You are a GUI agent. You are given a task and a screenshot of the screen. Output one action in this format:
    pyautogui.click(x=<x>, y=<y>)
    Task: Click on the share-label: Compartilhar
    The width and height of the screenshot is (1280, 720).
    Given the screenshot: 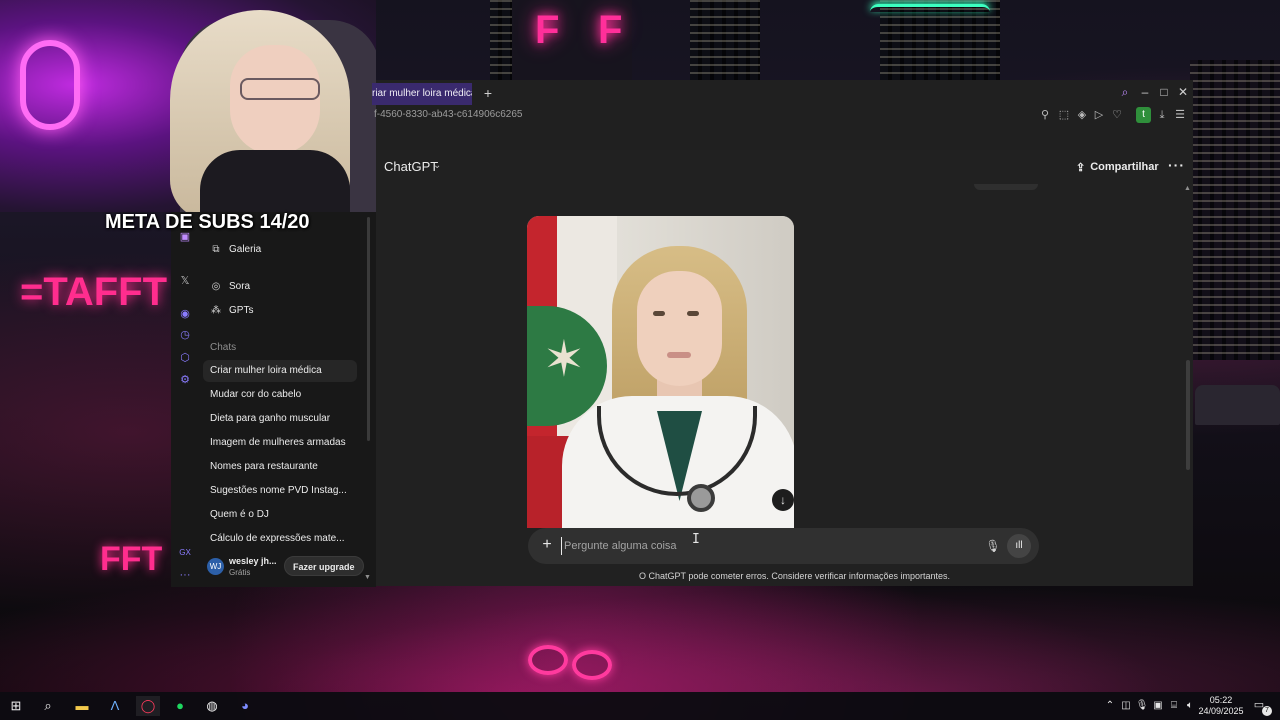 What is the action you would take?
    pyautogui.click(x=1124, y=167)
    